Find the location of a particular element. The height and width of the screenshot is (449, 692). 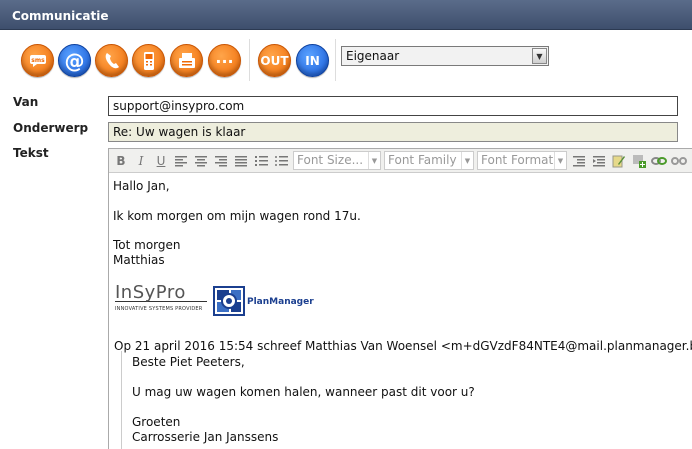

sms-button: sms is located at coordinates (37, 60).